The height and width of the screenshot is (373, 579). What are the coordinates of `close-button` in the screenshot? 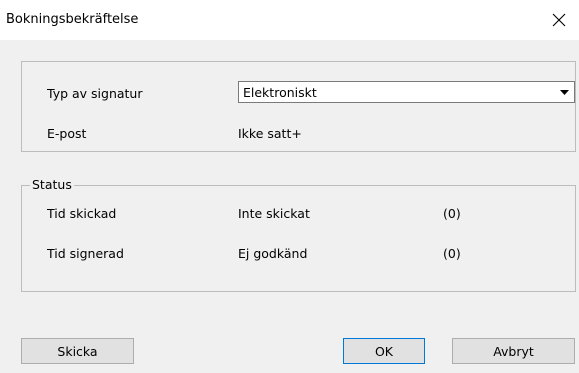 It's located at (559, 20).